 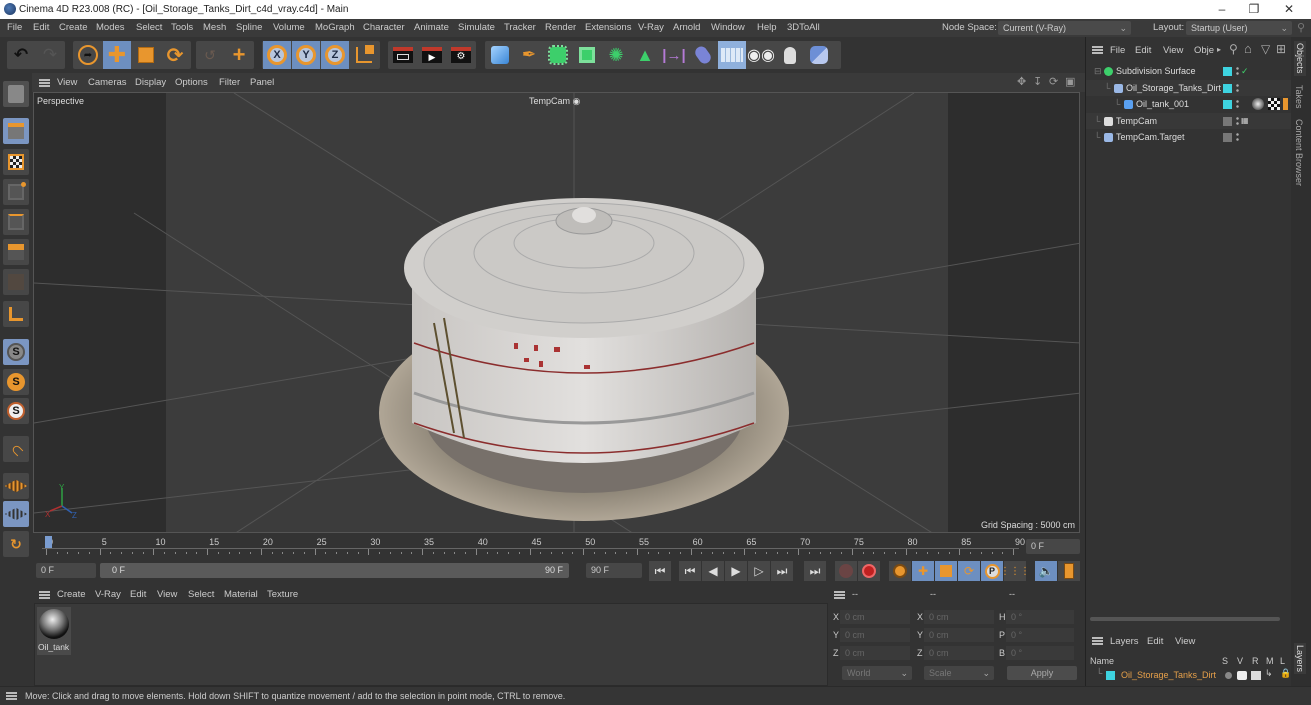 I want to click on coordinates-hamburger-icon, so click(x=839, y=595).